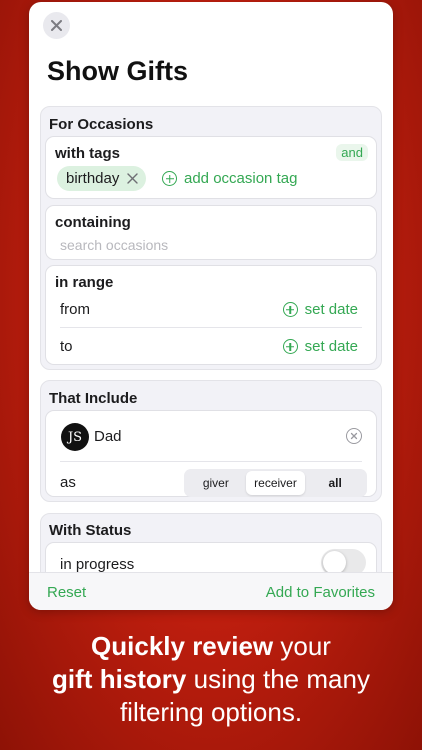 The height and width of the screenshot is (750, 422). I want to click on range-card: in range from set date to set date, so click(211, 315).